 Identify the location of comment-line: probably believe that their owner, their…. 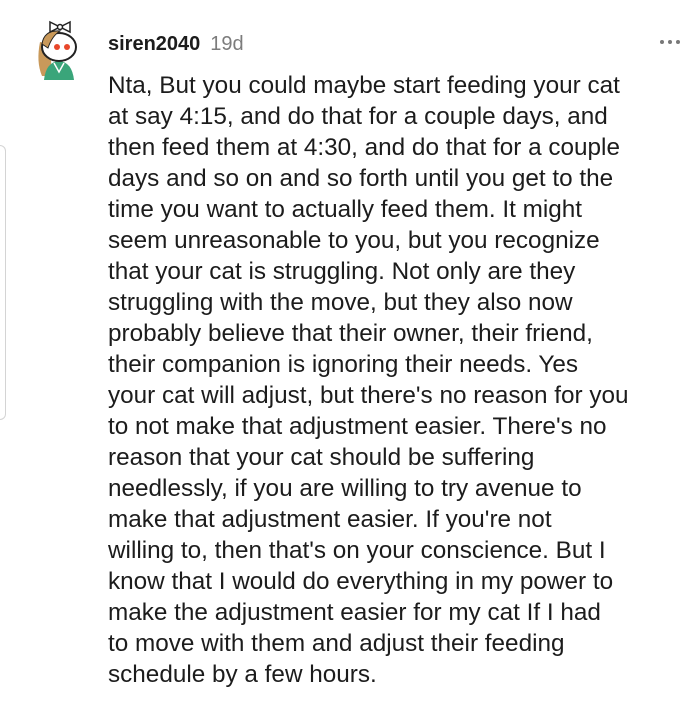
(350, 333).